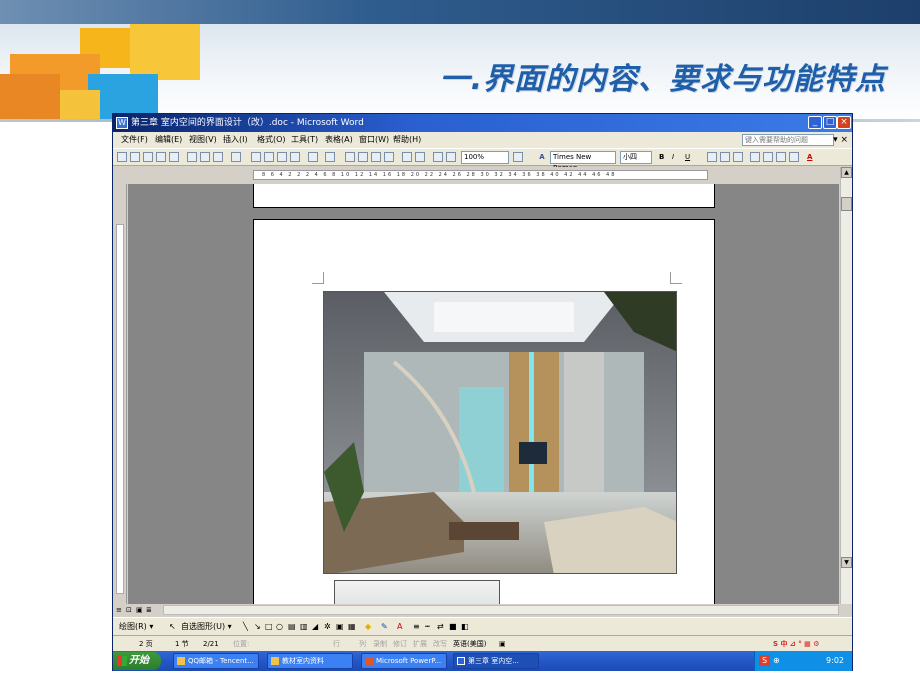 This screenshot has width=920, height=690. Describe the element at coordinates (350, 157) in the screenshot. I see `hyperlink-icon` at that location.